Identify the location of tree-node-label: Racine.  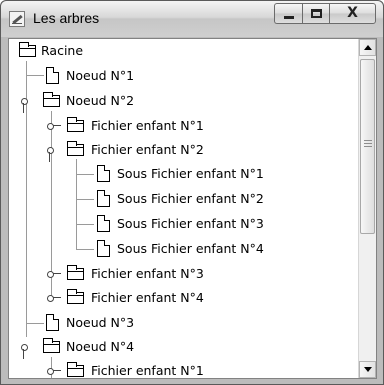
(62, 50).